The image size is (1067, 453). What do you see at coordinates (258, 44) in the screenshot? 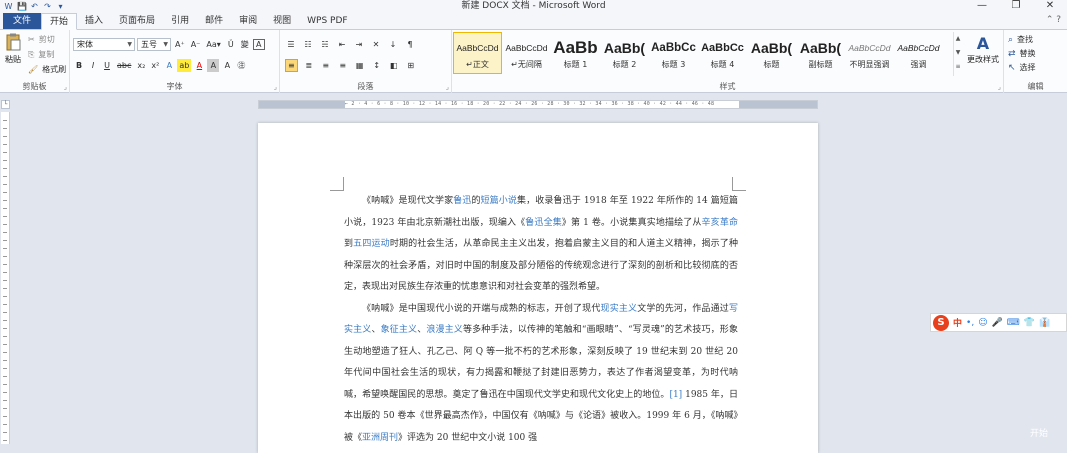
I see `character-border-button: A` at bounding box center [258, 44].